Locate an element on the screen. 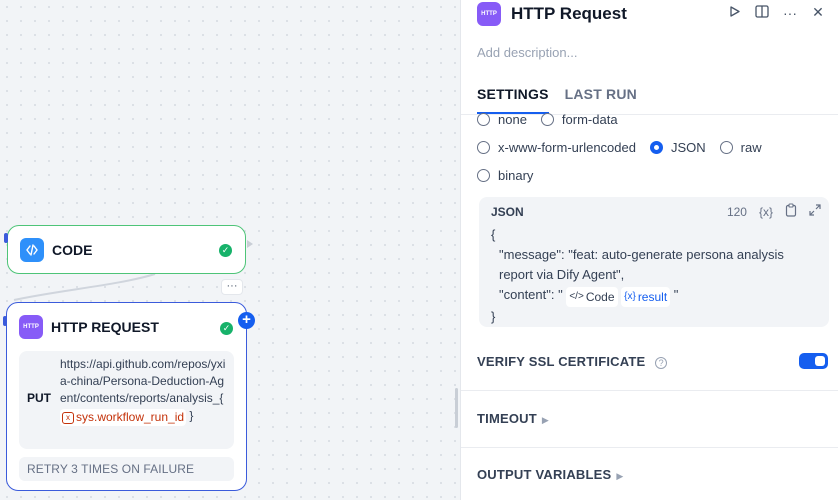 The image size is (838, 500). output-handle is located at coordinates (250, 244).